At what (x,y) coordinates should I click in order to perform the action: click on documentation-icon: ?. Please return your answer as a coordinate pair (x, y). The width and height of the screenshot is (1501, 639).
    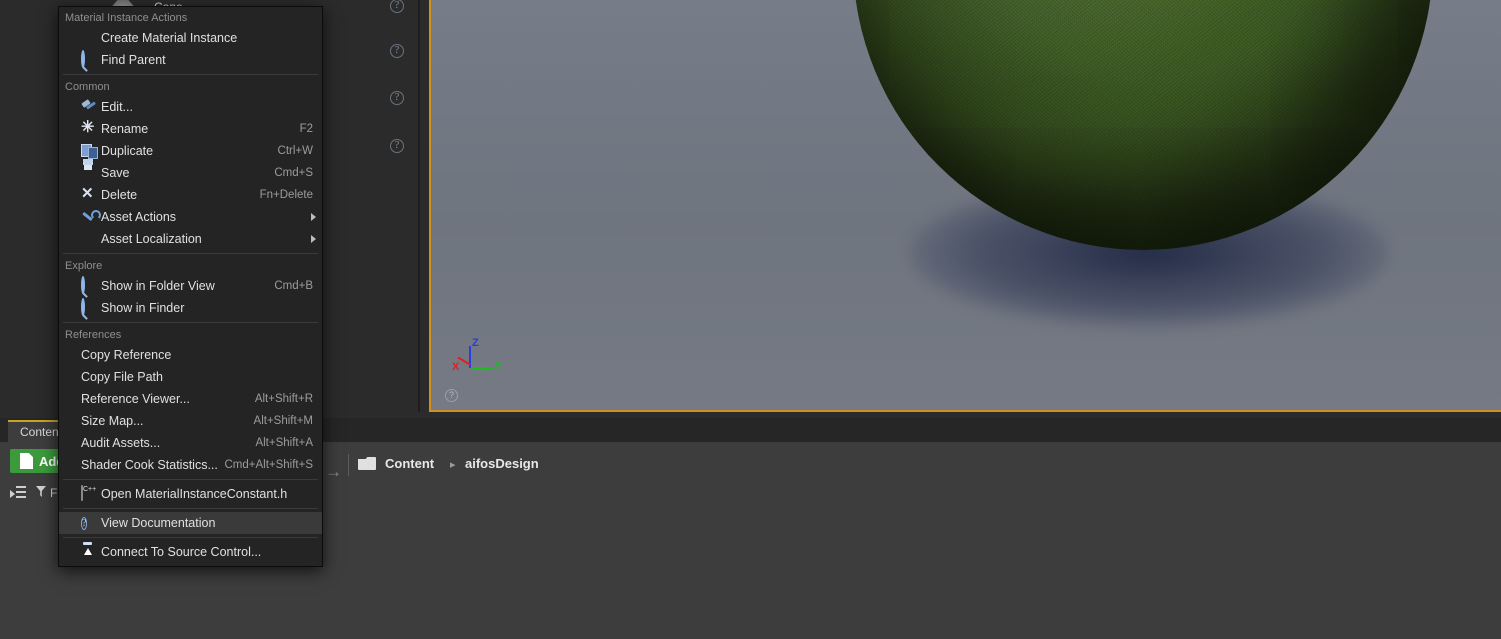
    Looking at the image, I should click on (84, 523).